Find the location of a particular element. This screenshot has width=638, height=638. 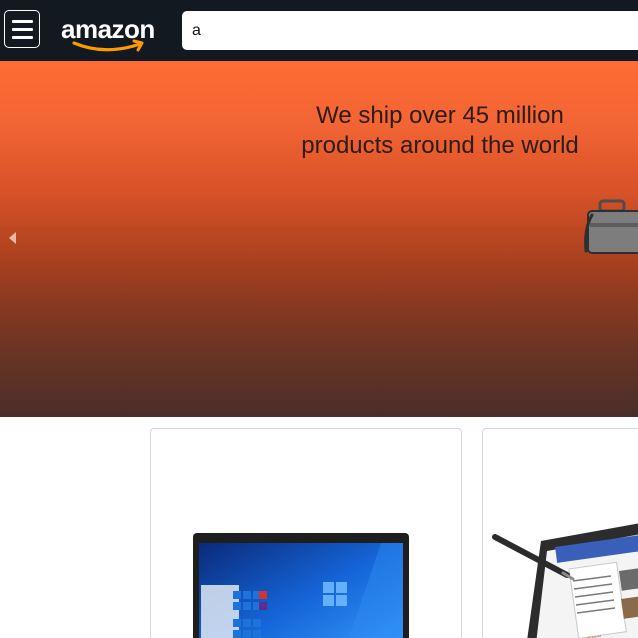

product-card: ~~~ is located at coordinates (560, 533).